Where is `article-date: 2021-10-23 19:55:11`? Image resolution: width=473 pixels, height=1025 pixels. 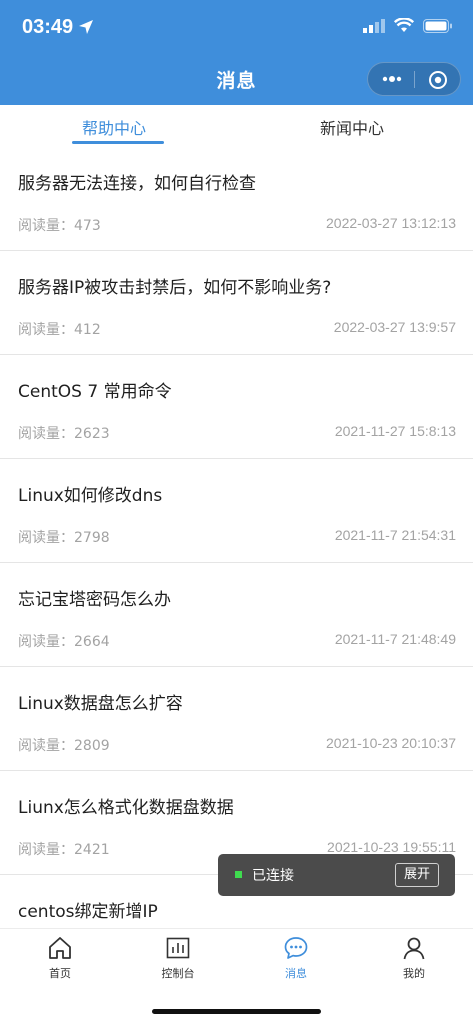
article-date: 2021-10-23 19:55:11 is located at coordinates (391, 847).